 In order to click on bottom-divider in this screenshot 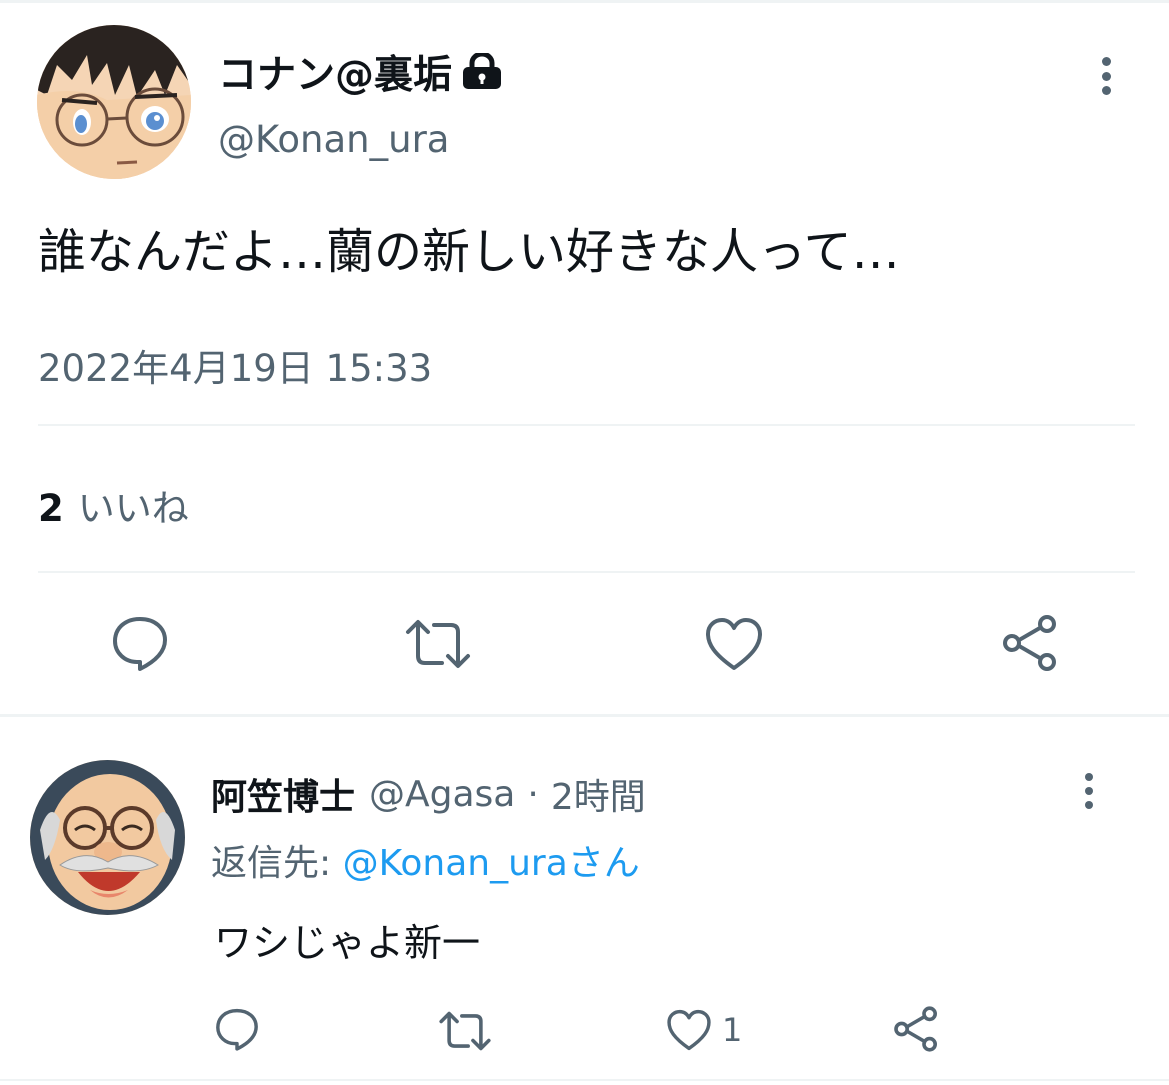, I will do `click(584, 1080)`.